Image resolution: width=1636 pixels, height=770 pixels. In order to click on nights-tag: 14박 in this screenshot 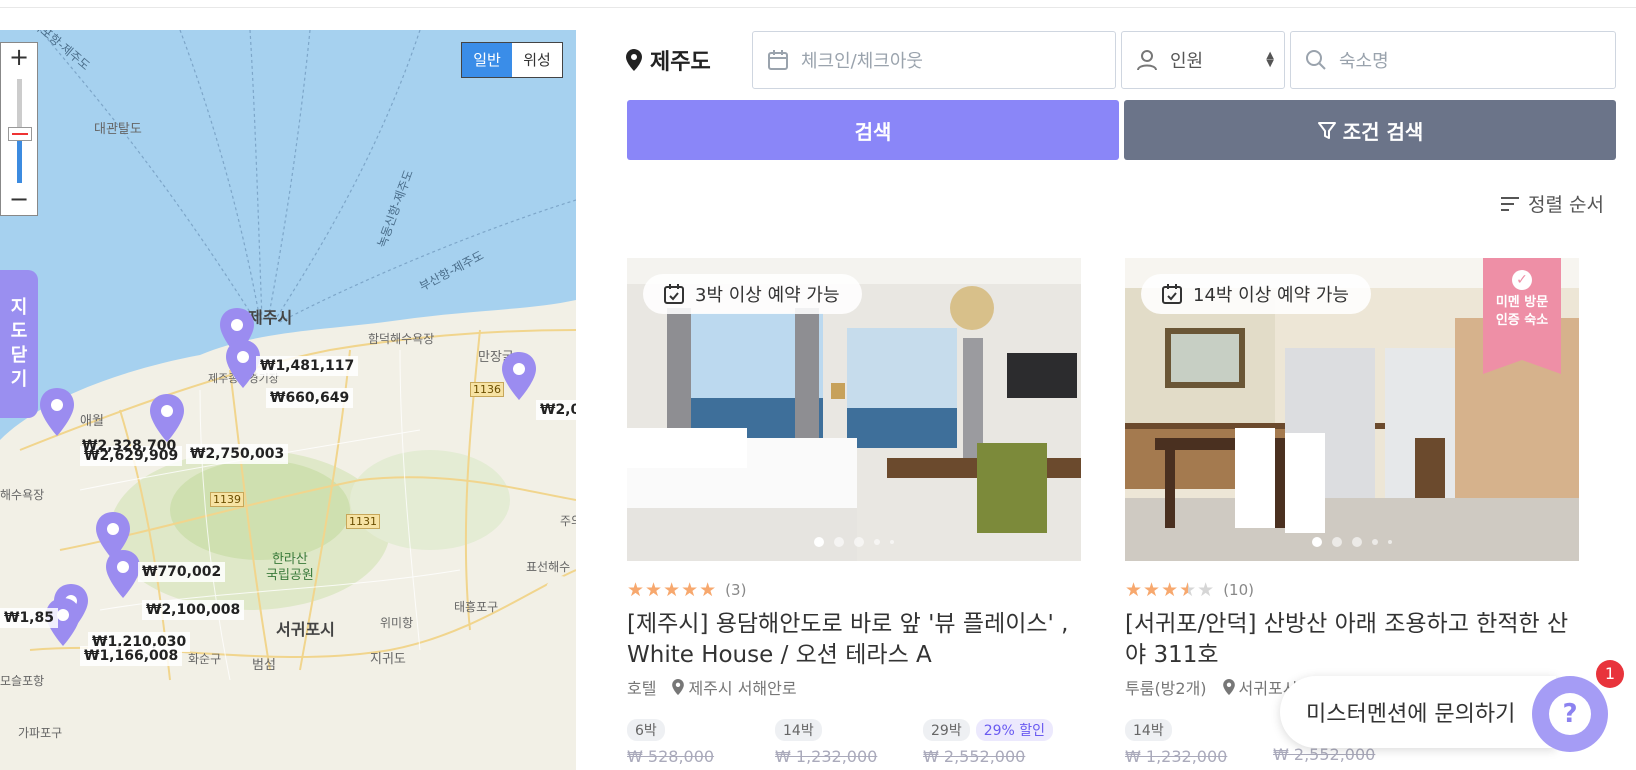, I will do `click(798, 730)`.